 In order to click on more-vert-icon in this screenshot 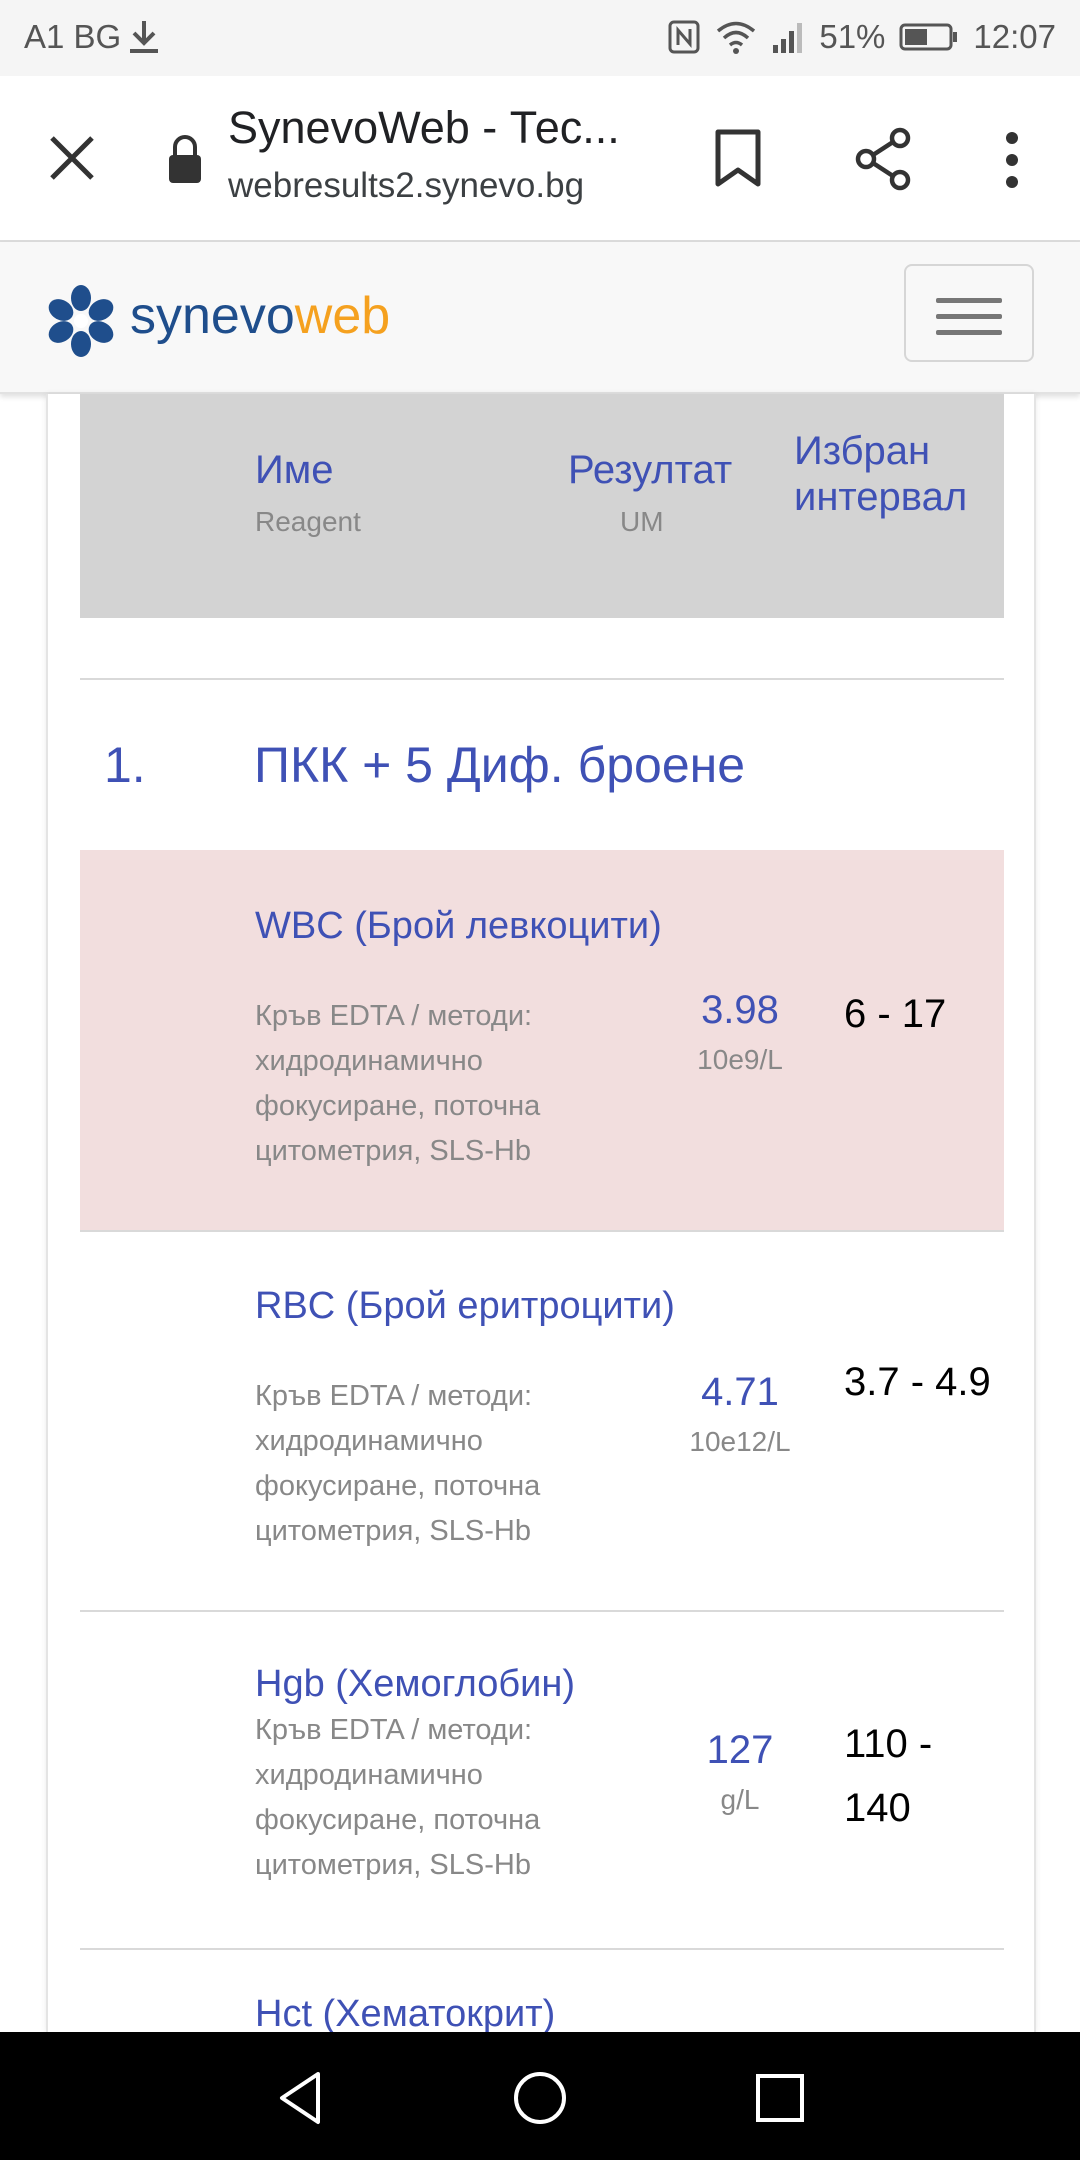, I will do `click(1012, 160)`.